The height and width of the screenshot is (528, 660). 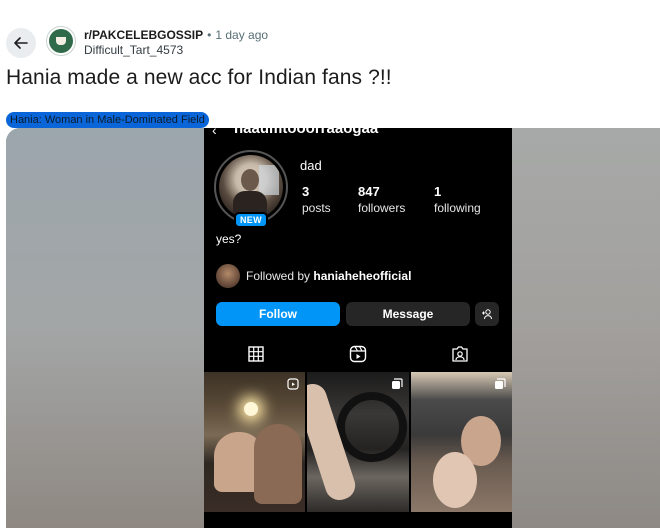 What do you see at coordinates (316, 208) in the screenshot?
I see `ig-stat-label: posts` at bounding box center [316, 208].